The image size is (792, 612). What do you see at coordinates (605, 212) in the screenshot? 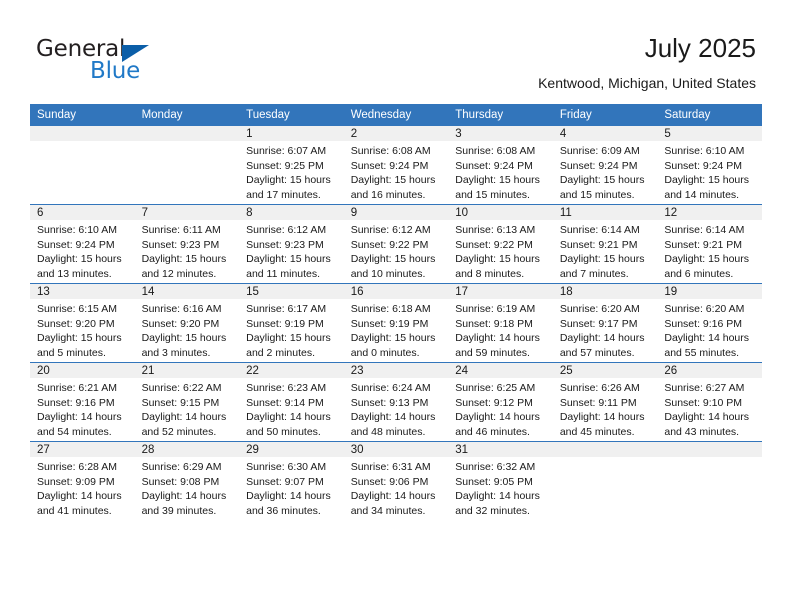
I see `day-number: 11` at bounding box center [605, 212].